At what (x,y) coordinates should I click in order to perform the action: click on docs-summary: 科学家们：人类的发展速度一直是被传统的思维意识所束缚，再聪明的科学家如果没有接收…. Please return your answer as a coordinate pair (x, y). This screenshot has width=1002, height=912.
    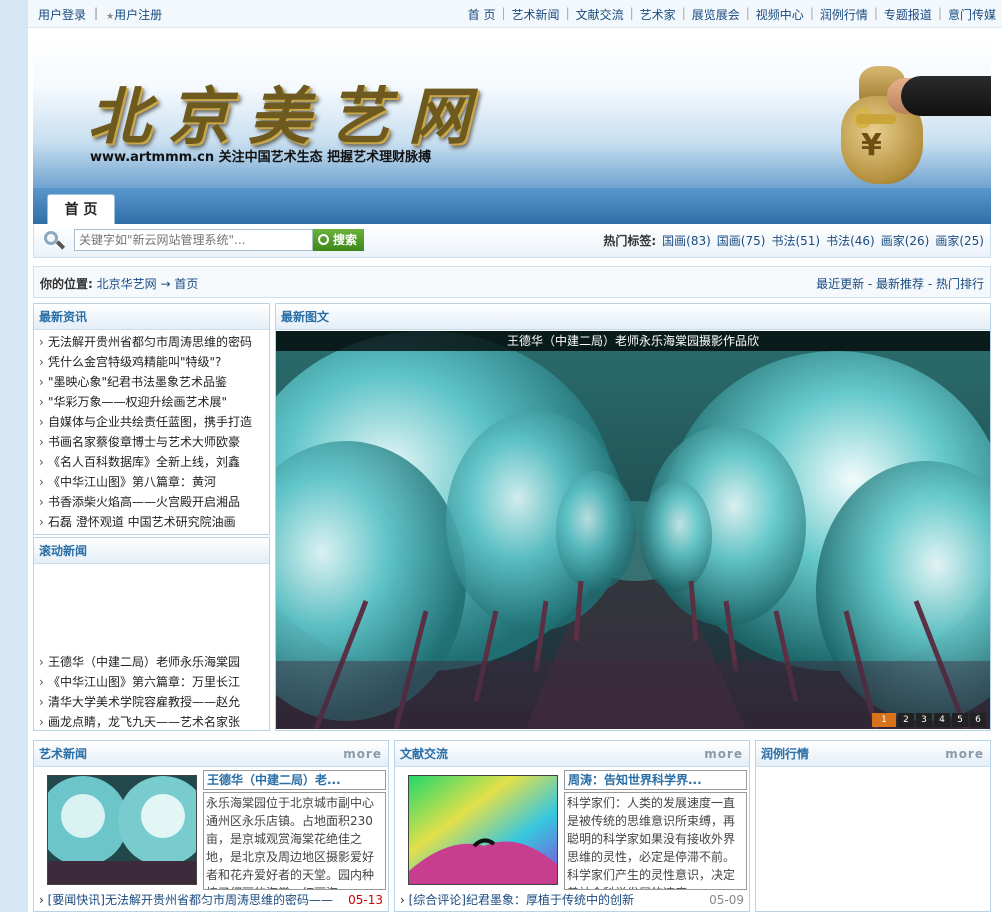
    Looking at the image, I should click on (655, 841).